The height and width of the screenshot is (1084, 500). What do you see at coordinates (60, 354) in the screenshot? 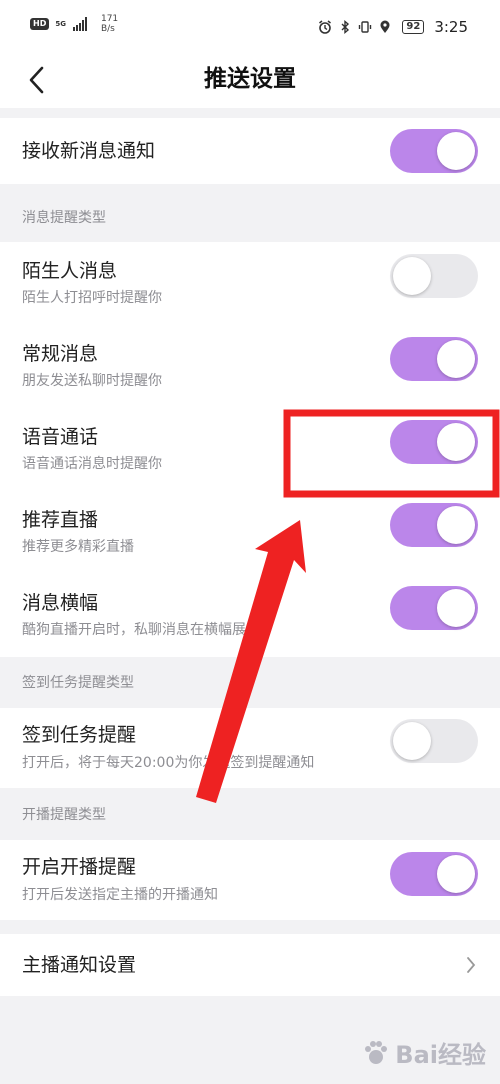
I see `item-title-regular: 常规消息` at bounding box center [60, 354].